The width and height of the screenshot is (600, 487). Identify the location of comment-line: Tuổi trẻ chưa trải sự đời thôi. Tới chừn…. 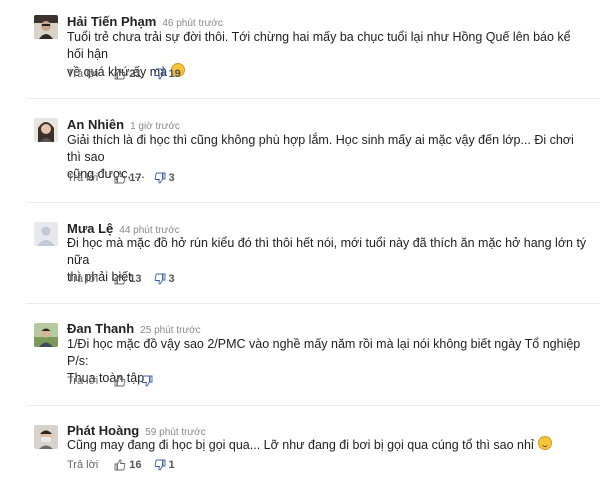
(319, 45).